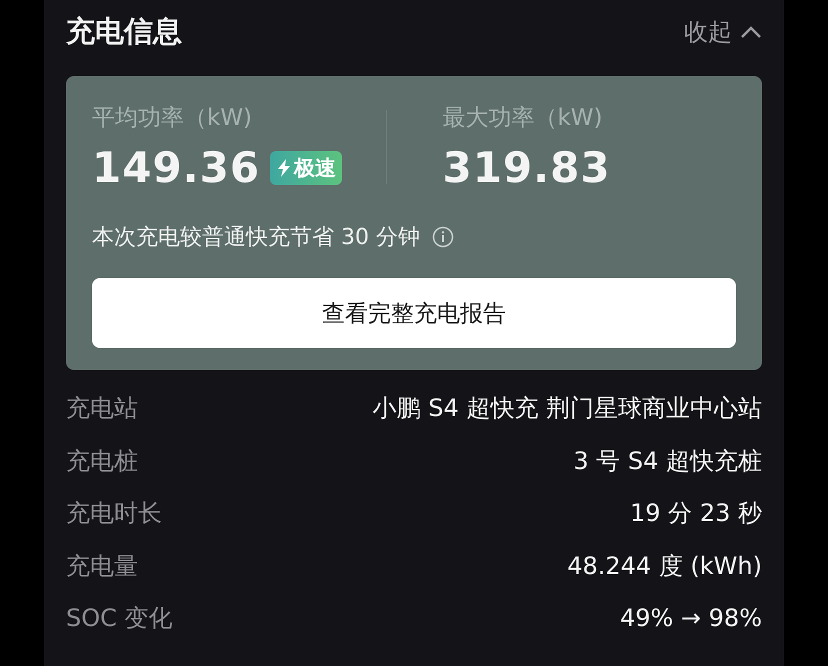 Image resolution: width=828 pixels, height=666 pixels. What do you see at coordinates (119, 618) in the screenshot?
I see `detail-label: SOC 变化` at bounding box center [119, 618].